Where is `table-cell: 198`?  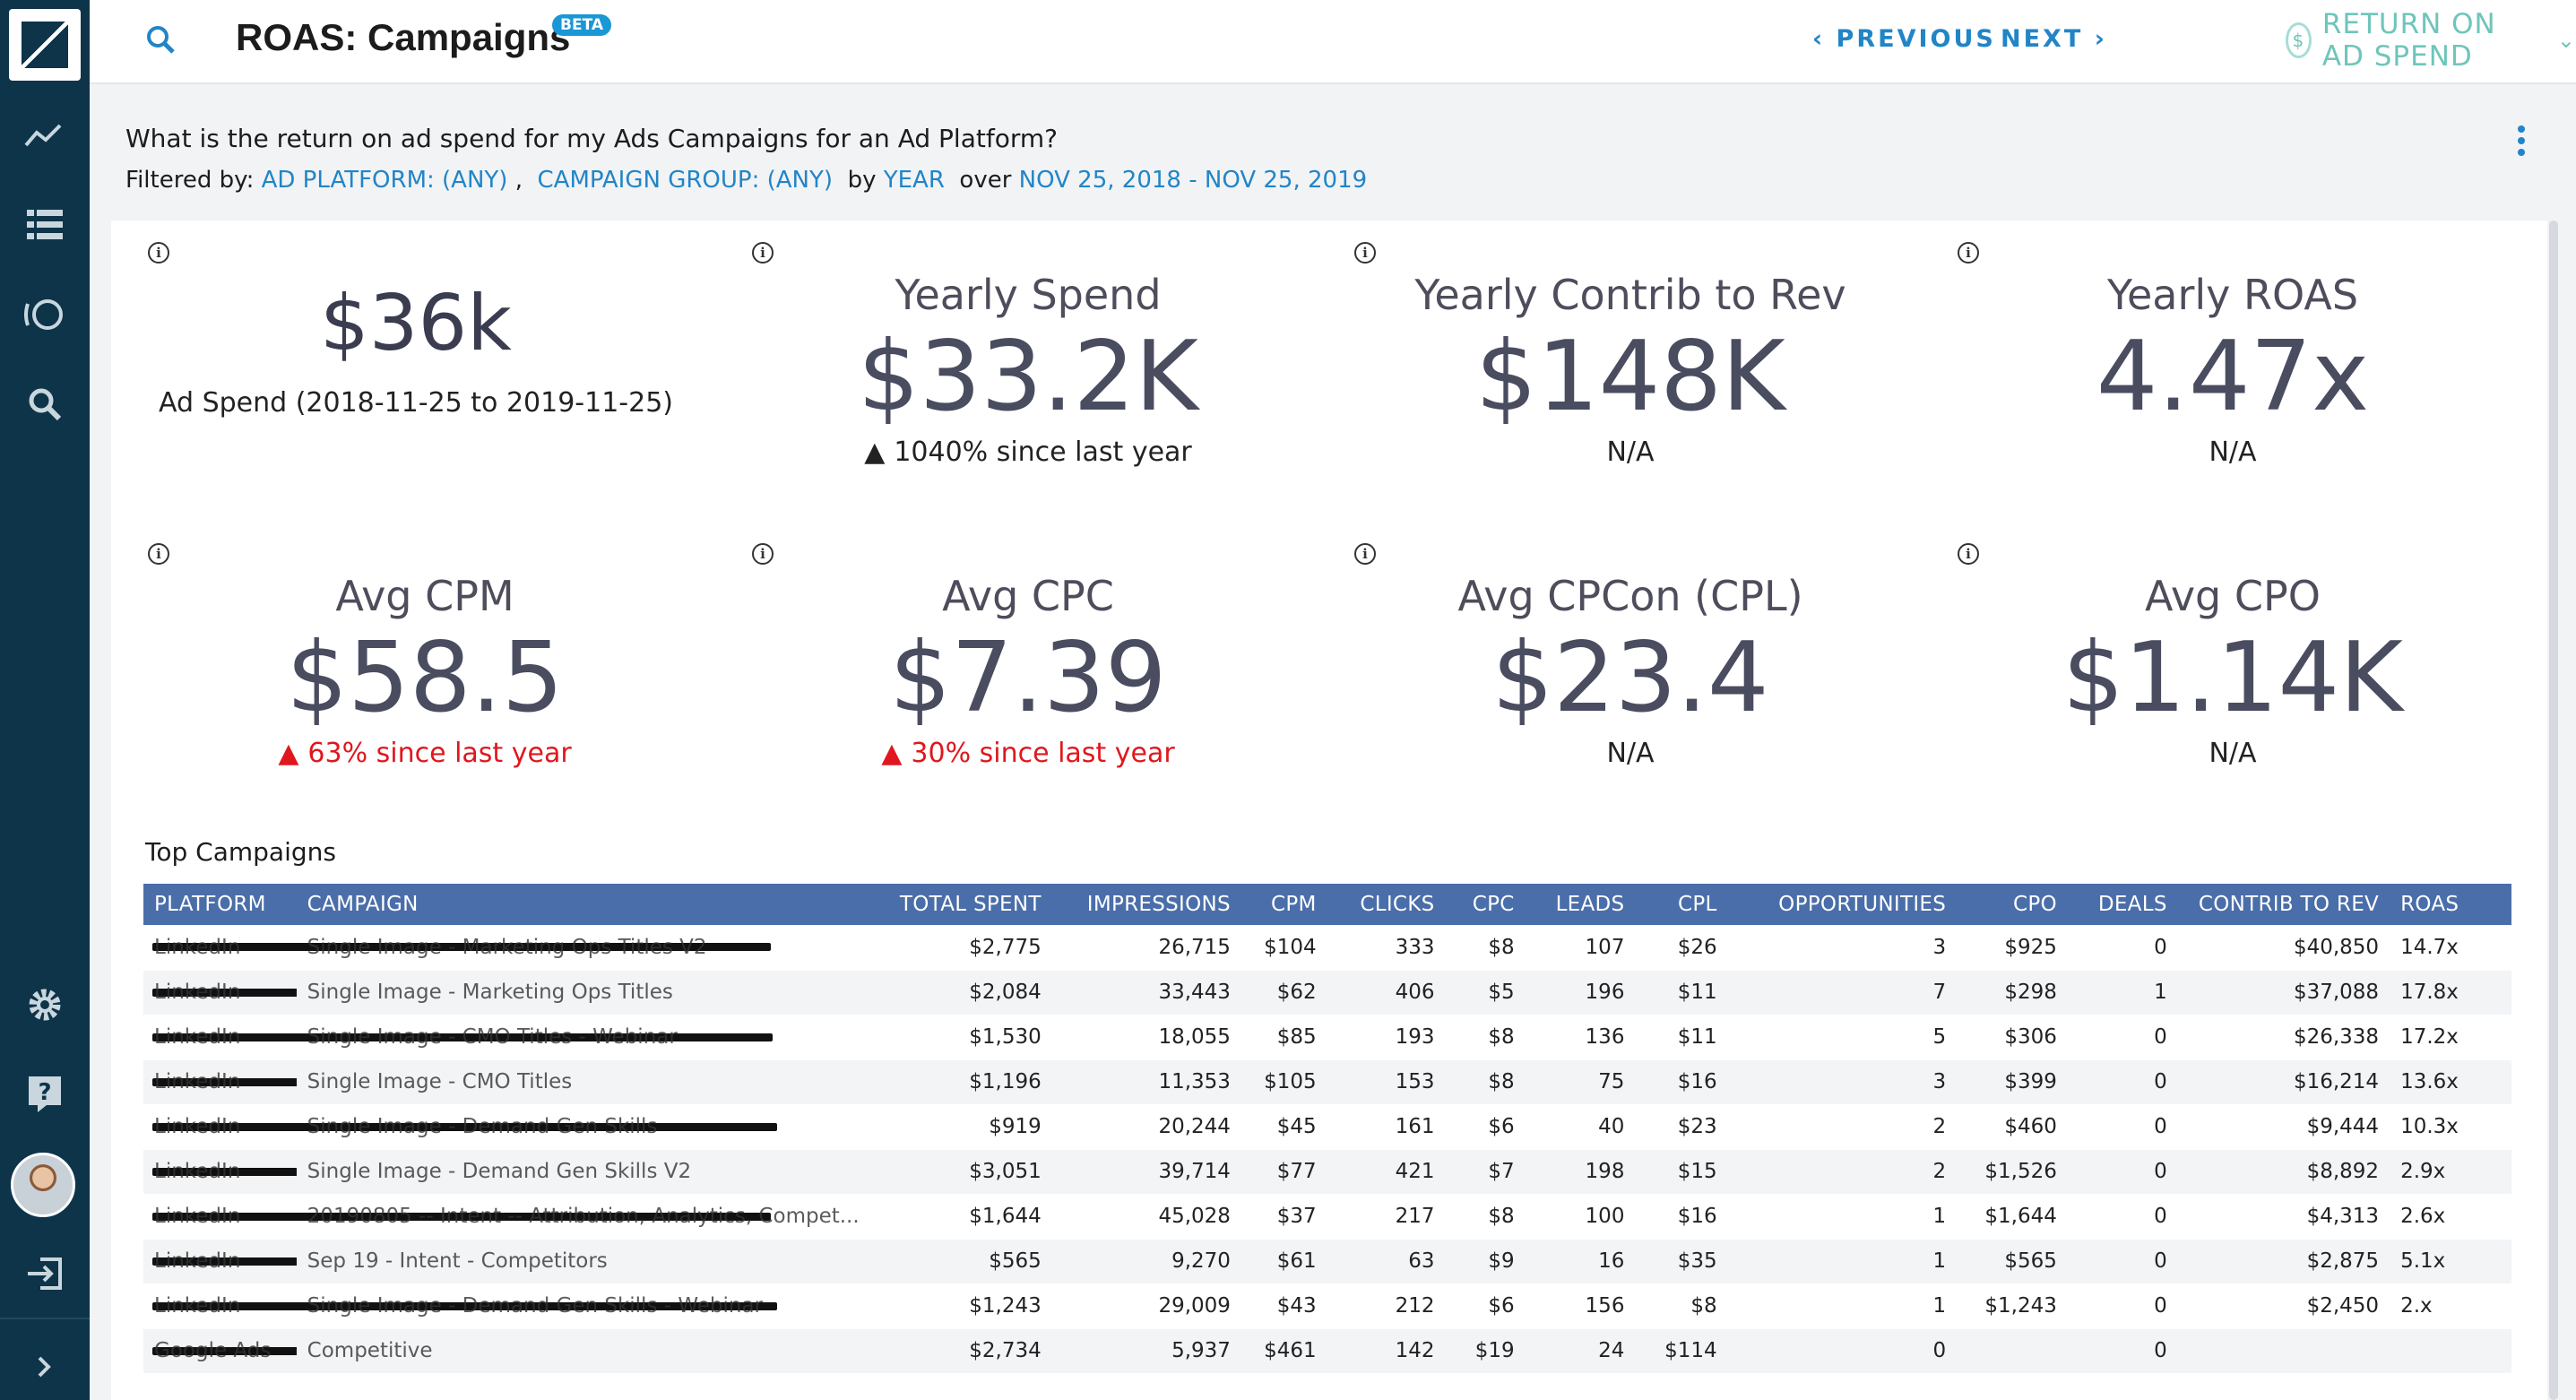
table-cell: 198 is located at coordinates (1580, 1172).